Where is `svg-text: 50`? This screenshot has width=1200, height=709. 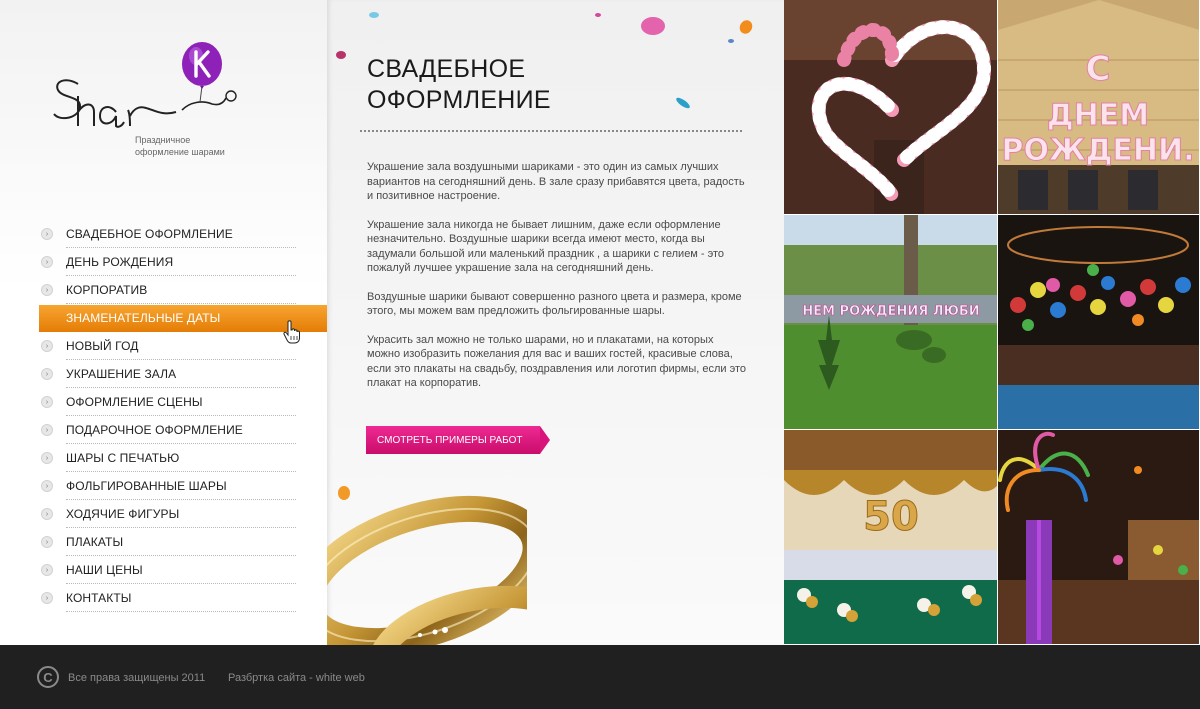
svg-text: 50 is located at coordinates (891, 517).